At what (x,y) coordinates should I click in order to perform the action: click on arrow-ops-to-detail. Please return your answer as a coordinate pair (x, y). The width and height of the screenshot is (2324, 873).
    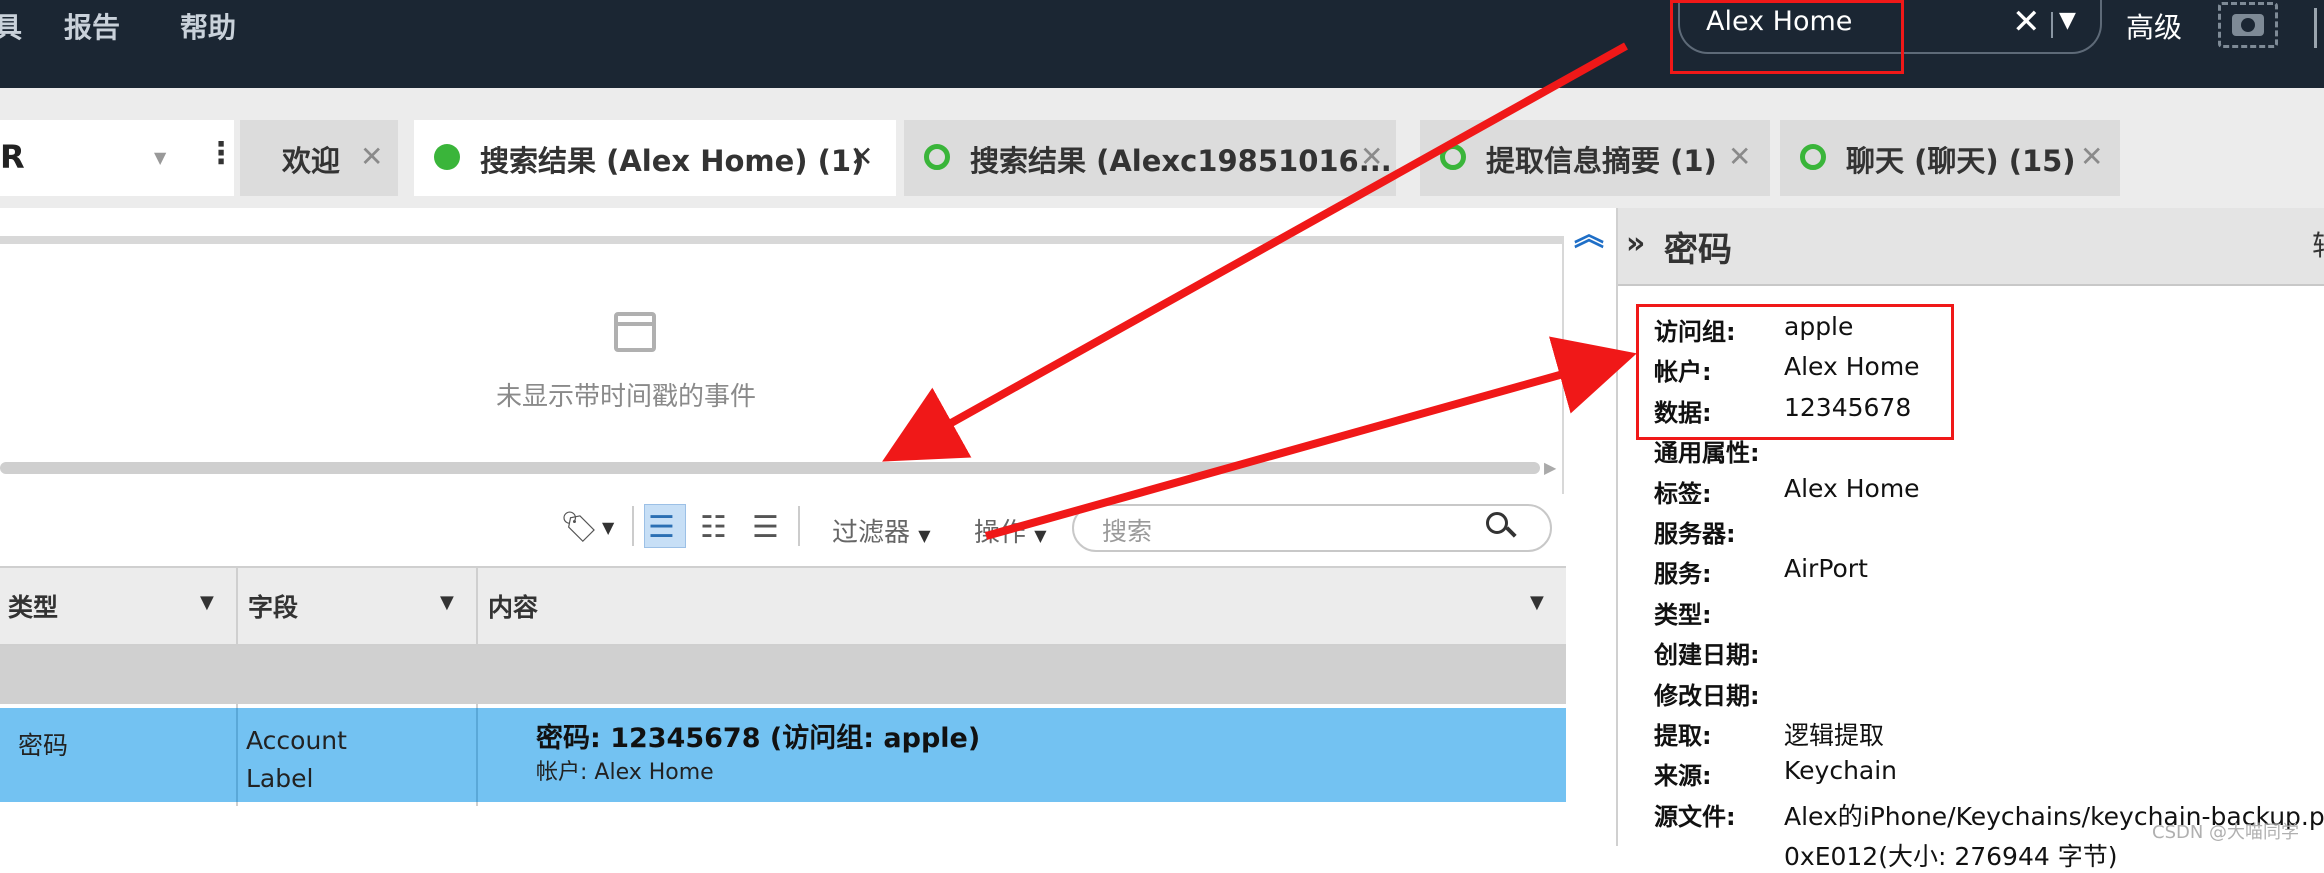
    Looking at the image, I should click on (1310, 438).